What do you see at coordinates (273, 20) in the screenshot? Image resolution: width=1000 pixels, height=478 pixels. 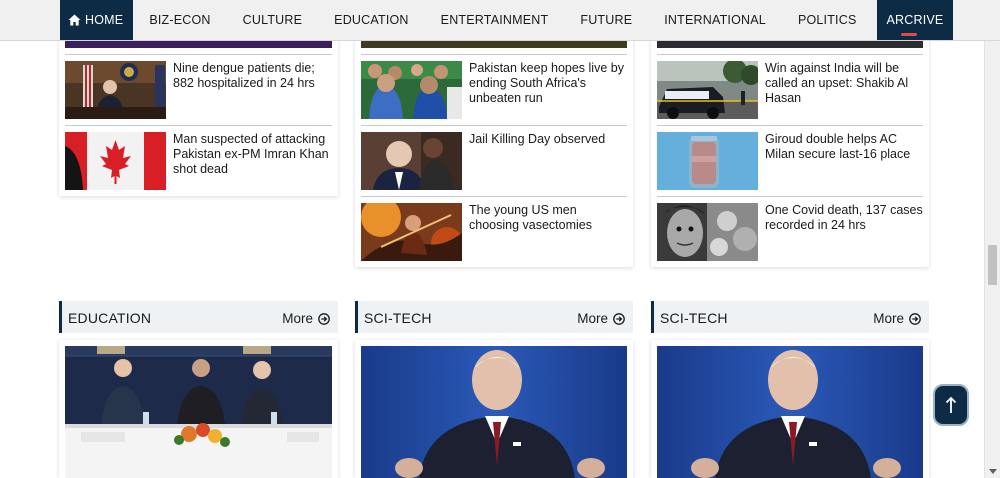 I see `nav-culture: CULTURE` at bounding box center [273, 20].